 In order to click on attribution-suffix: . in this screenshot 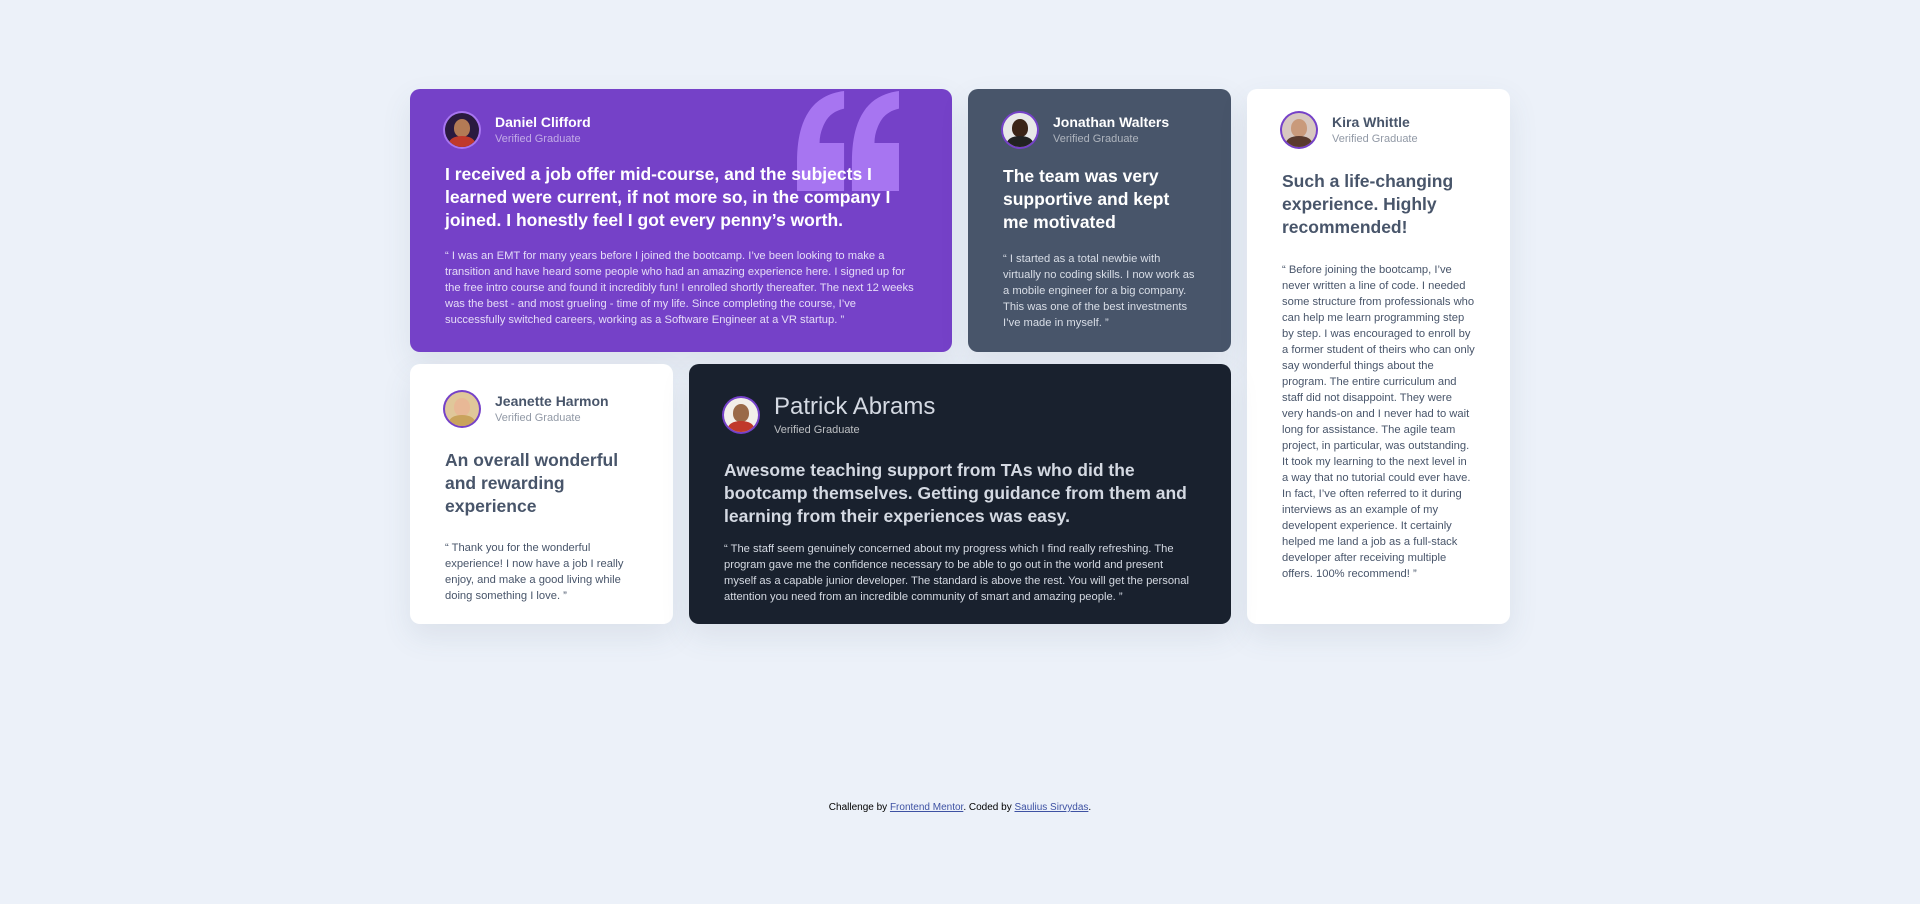, I will do `click(1090, 807)`.